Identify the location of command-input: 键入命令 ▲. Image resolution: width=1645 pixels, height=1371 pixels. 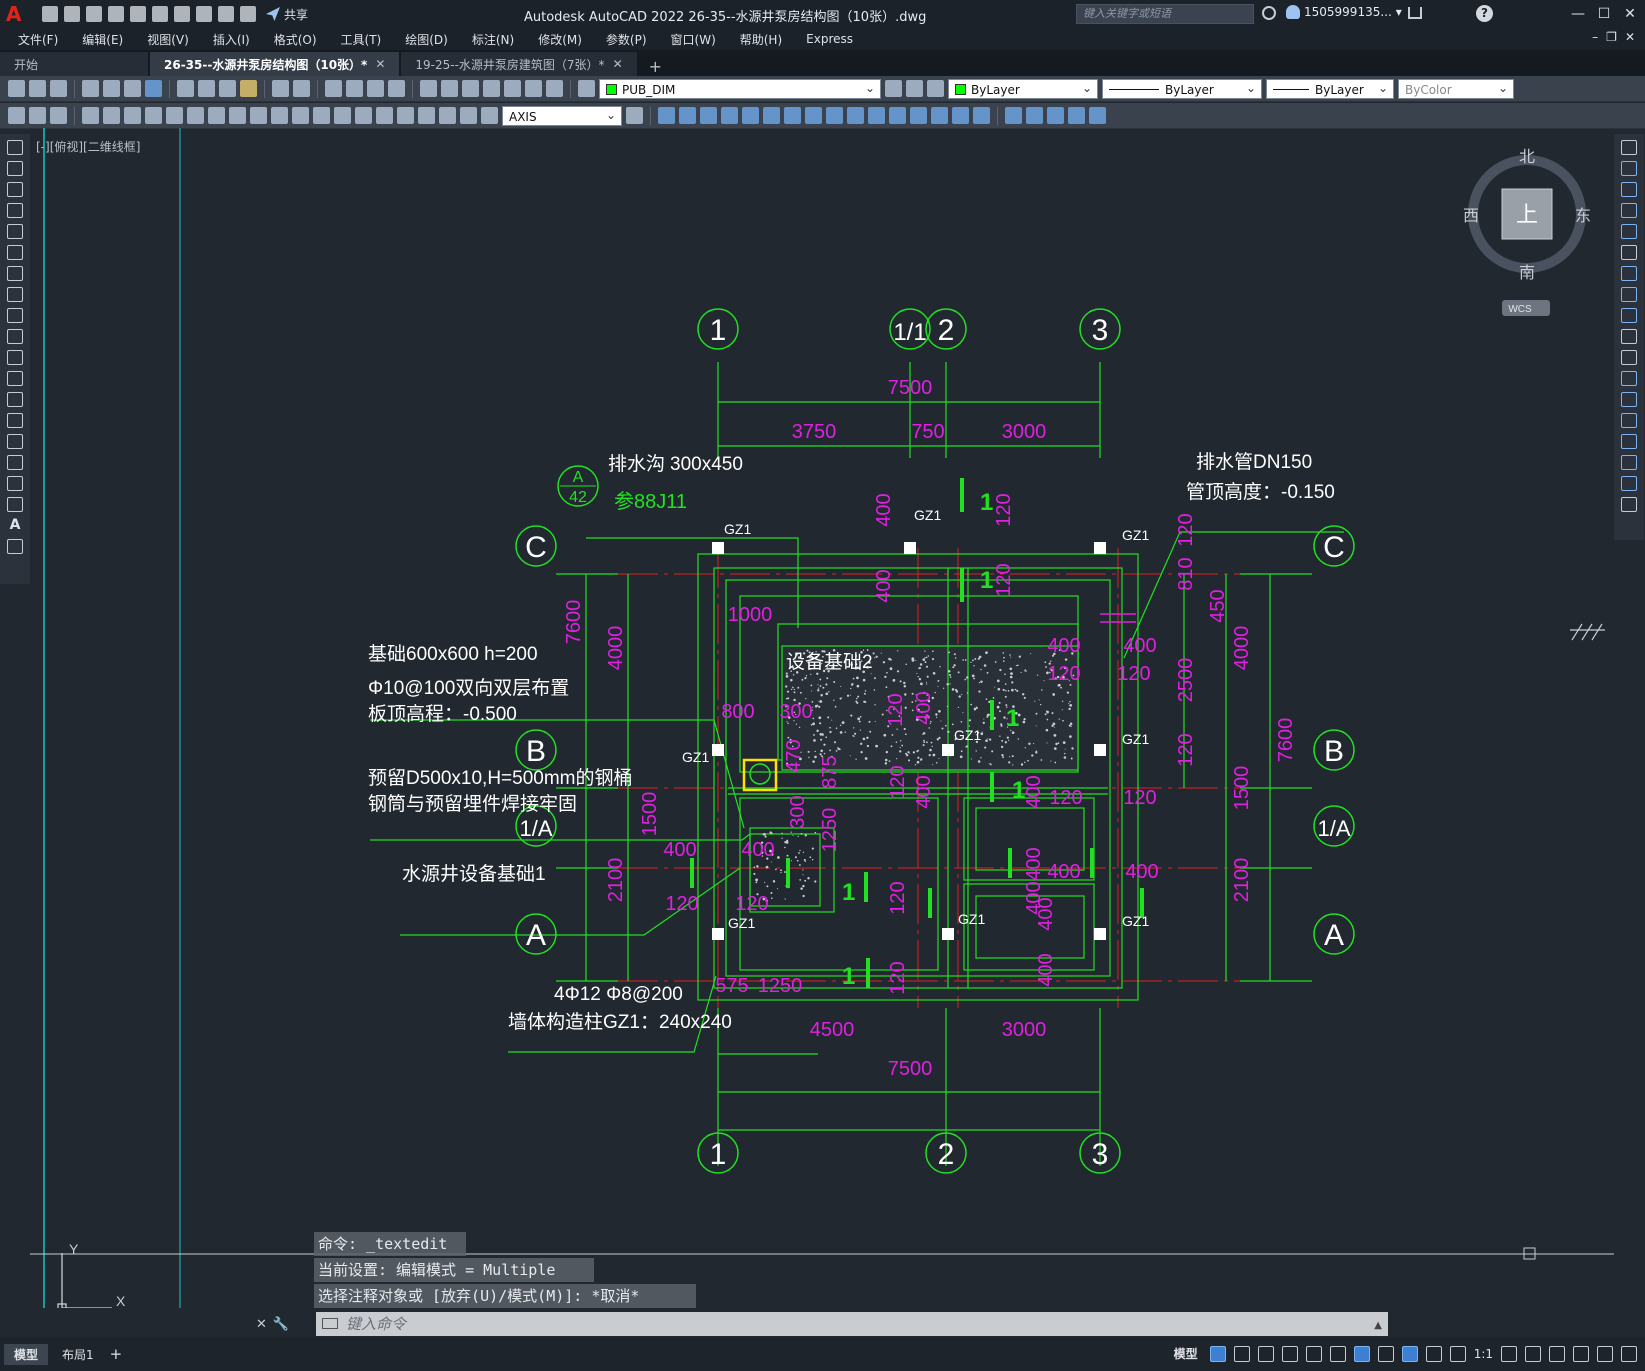
(852, 1324).